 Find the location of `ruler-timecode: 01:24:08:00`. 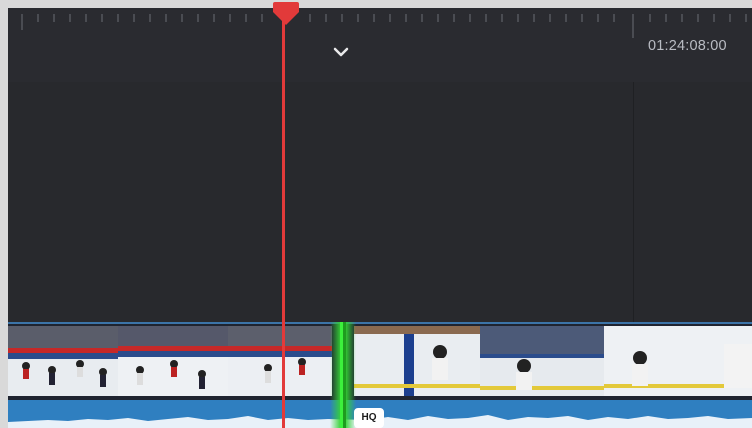

ruler-timecode: 01:24:08:00 is located at coordinates (687, 46).